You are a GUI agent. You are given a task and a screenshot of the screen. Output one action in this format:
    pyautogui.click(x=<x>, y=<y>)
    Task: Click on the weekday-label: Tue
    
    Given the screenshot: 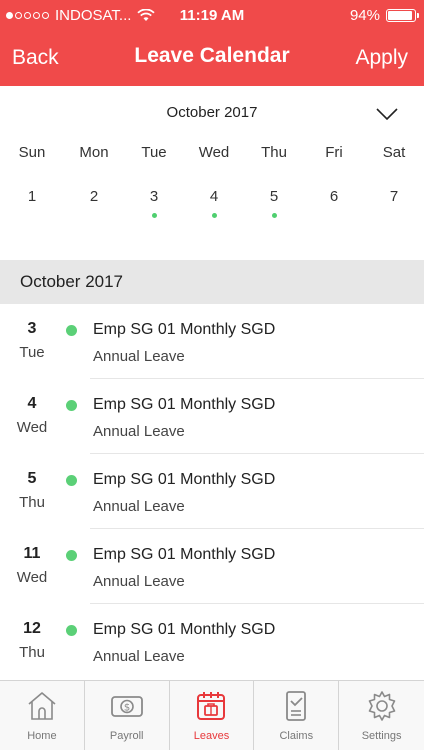 What is the action you would take?
    pyautogui.click(x=154, y=152)
    